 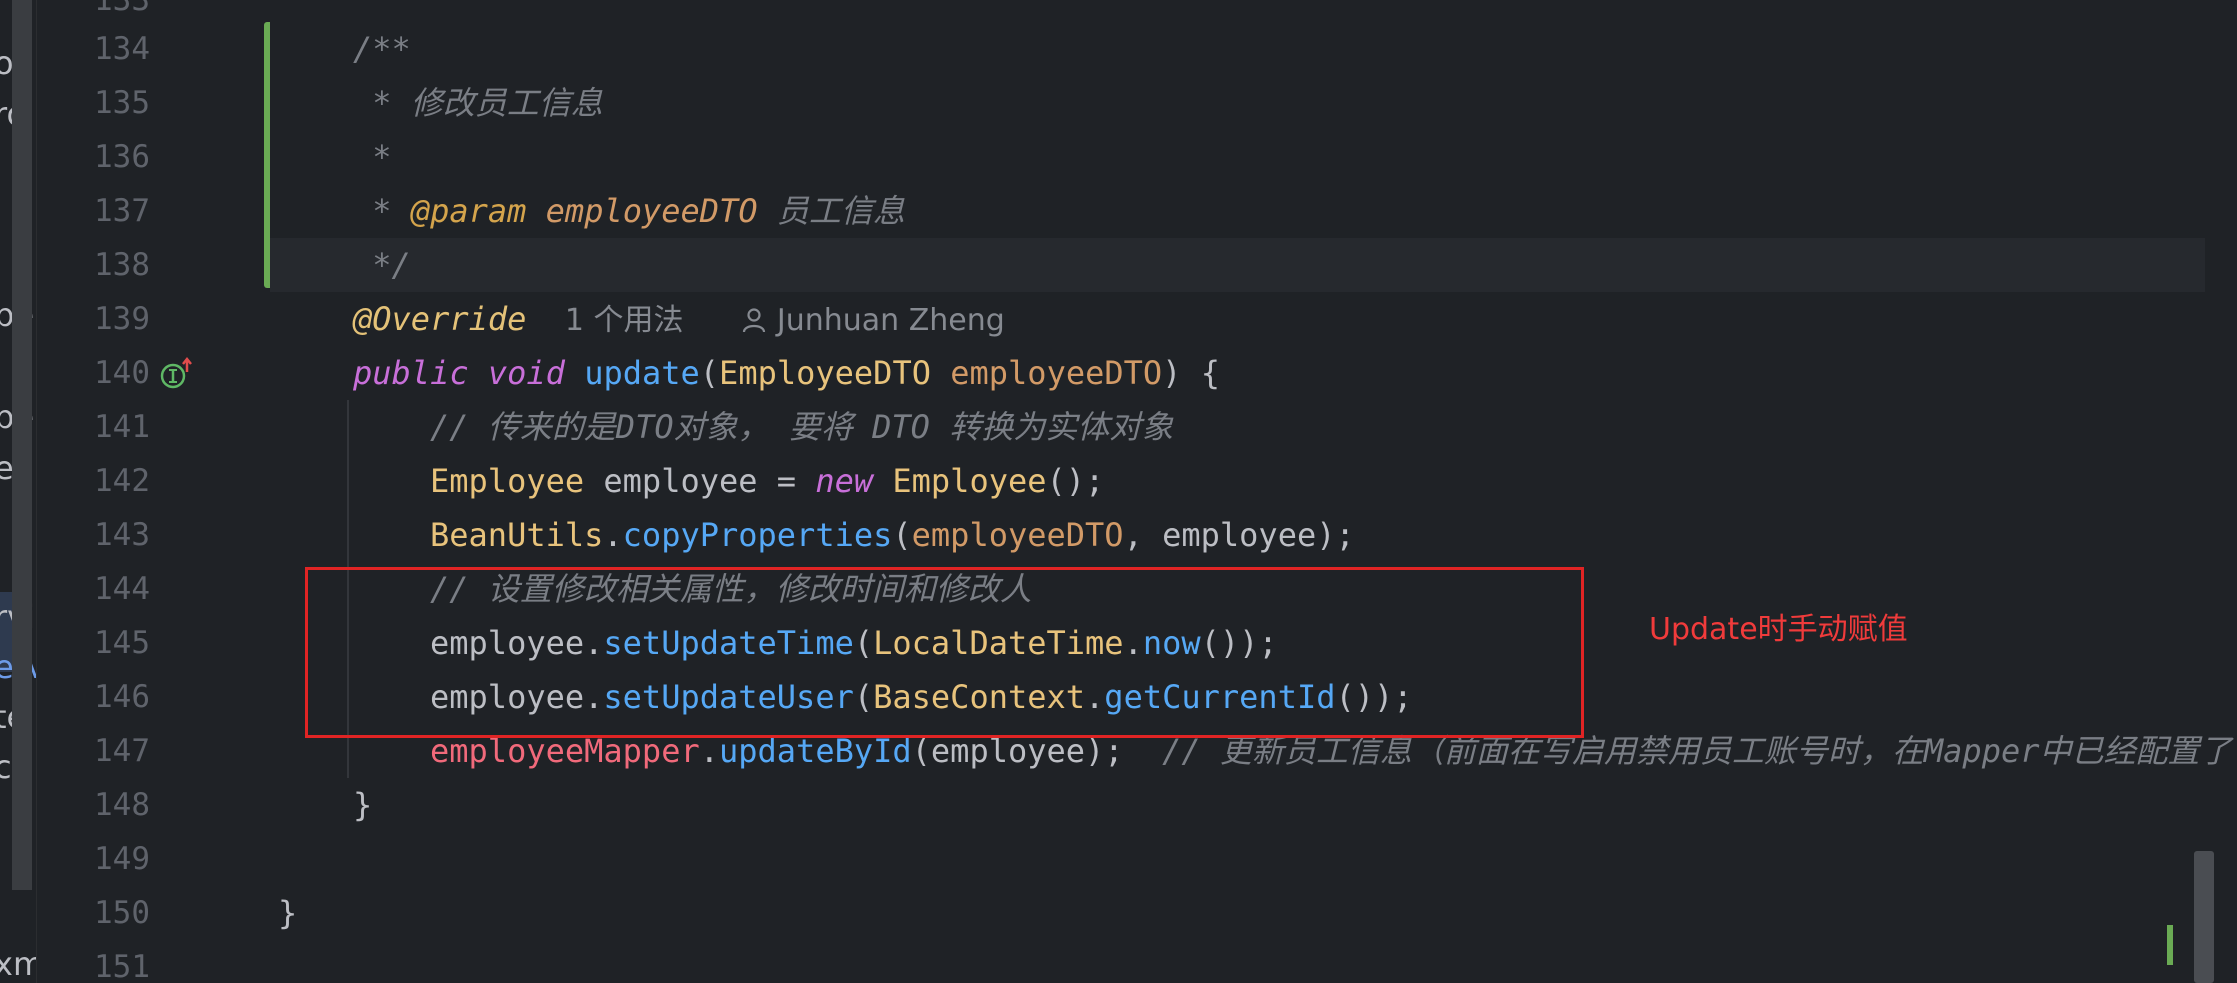 I want to click on line-number: 148, so click(x=122, y=805).